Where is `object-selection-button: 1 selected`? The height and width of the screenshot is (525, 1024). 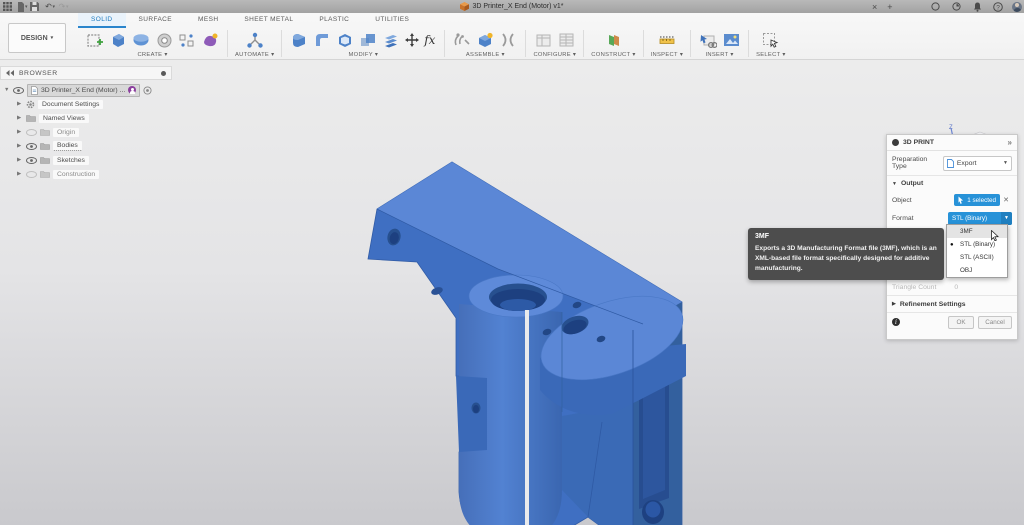 object-selection-button: 1 selected is located at coordinates (977, 200).